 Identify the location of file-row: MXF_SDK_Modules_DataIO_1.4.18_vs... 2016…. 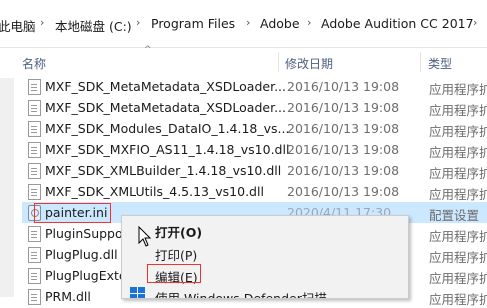
(254, 128).